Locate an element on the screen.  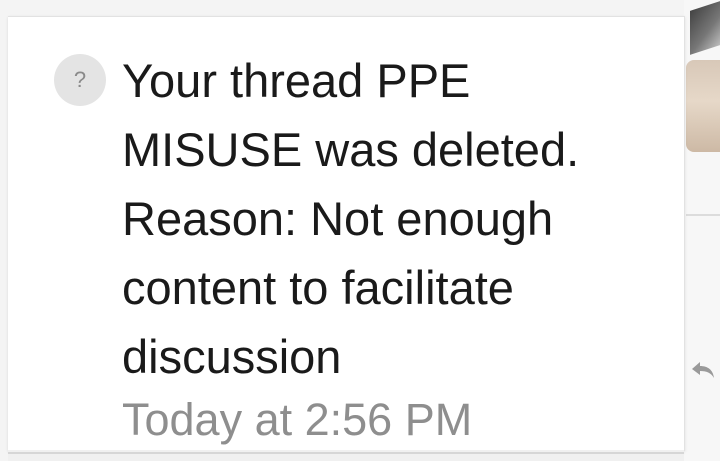
unknown-user-avatar: ? is located at coordinates (80, 80).